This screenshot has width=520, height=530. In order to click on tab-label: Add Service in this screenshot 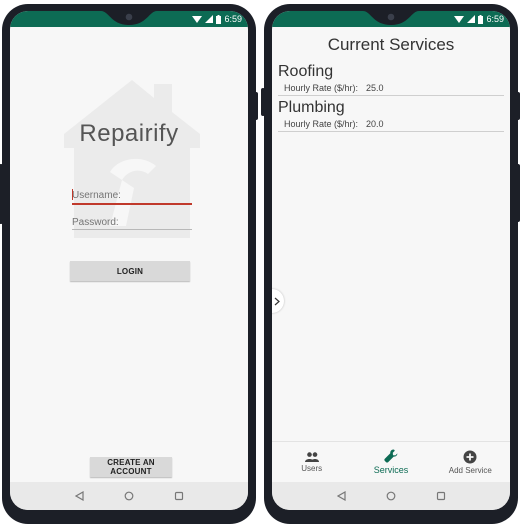, I will do `click(470, 470)`.